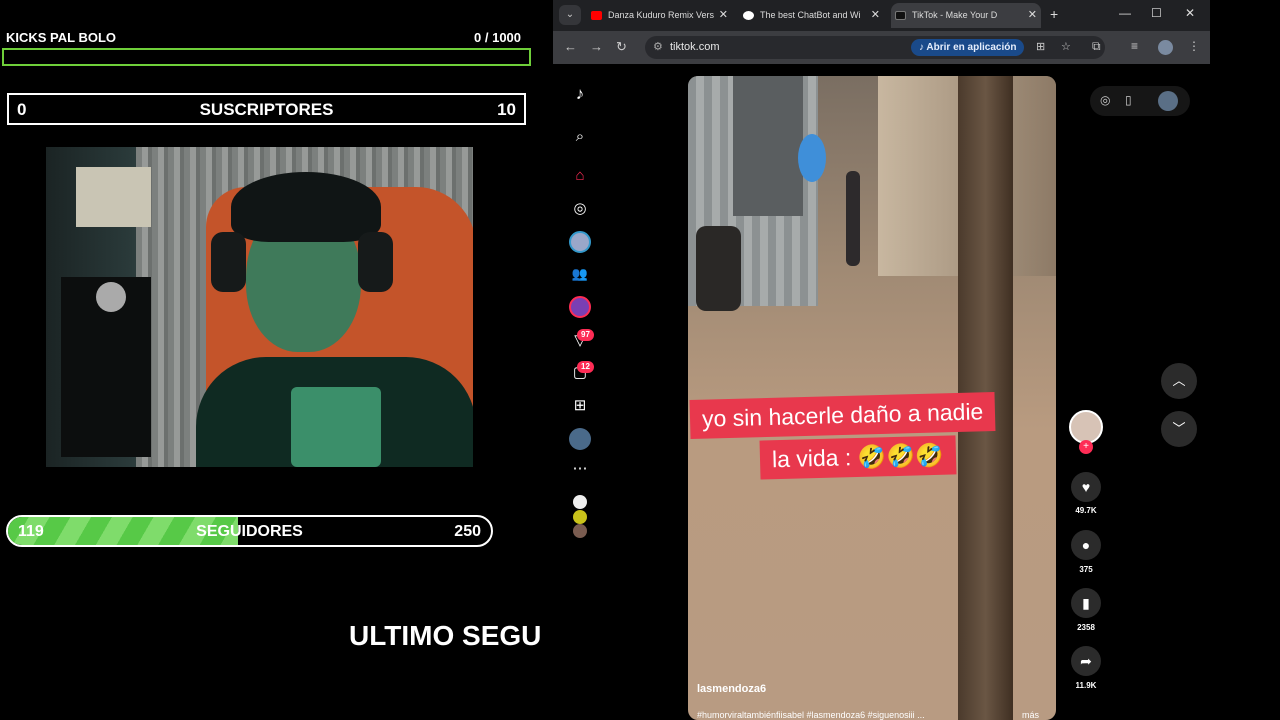  What do you see at coordinates (113, 197) in the screenshot?
I see `typewriter-radio` at bounding box center [113, 197].